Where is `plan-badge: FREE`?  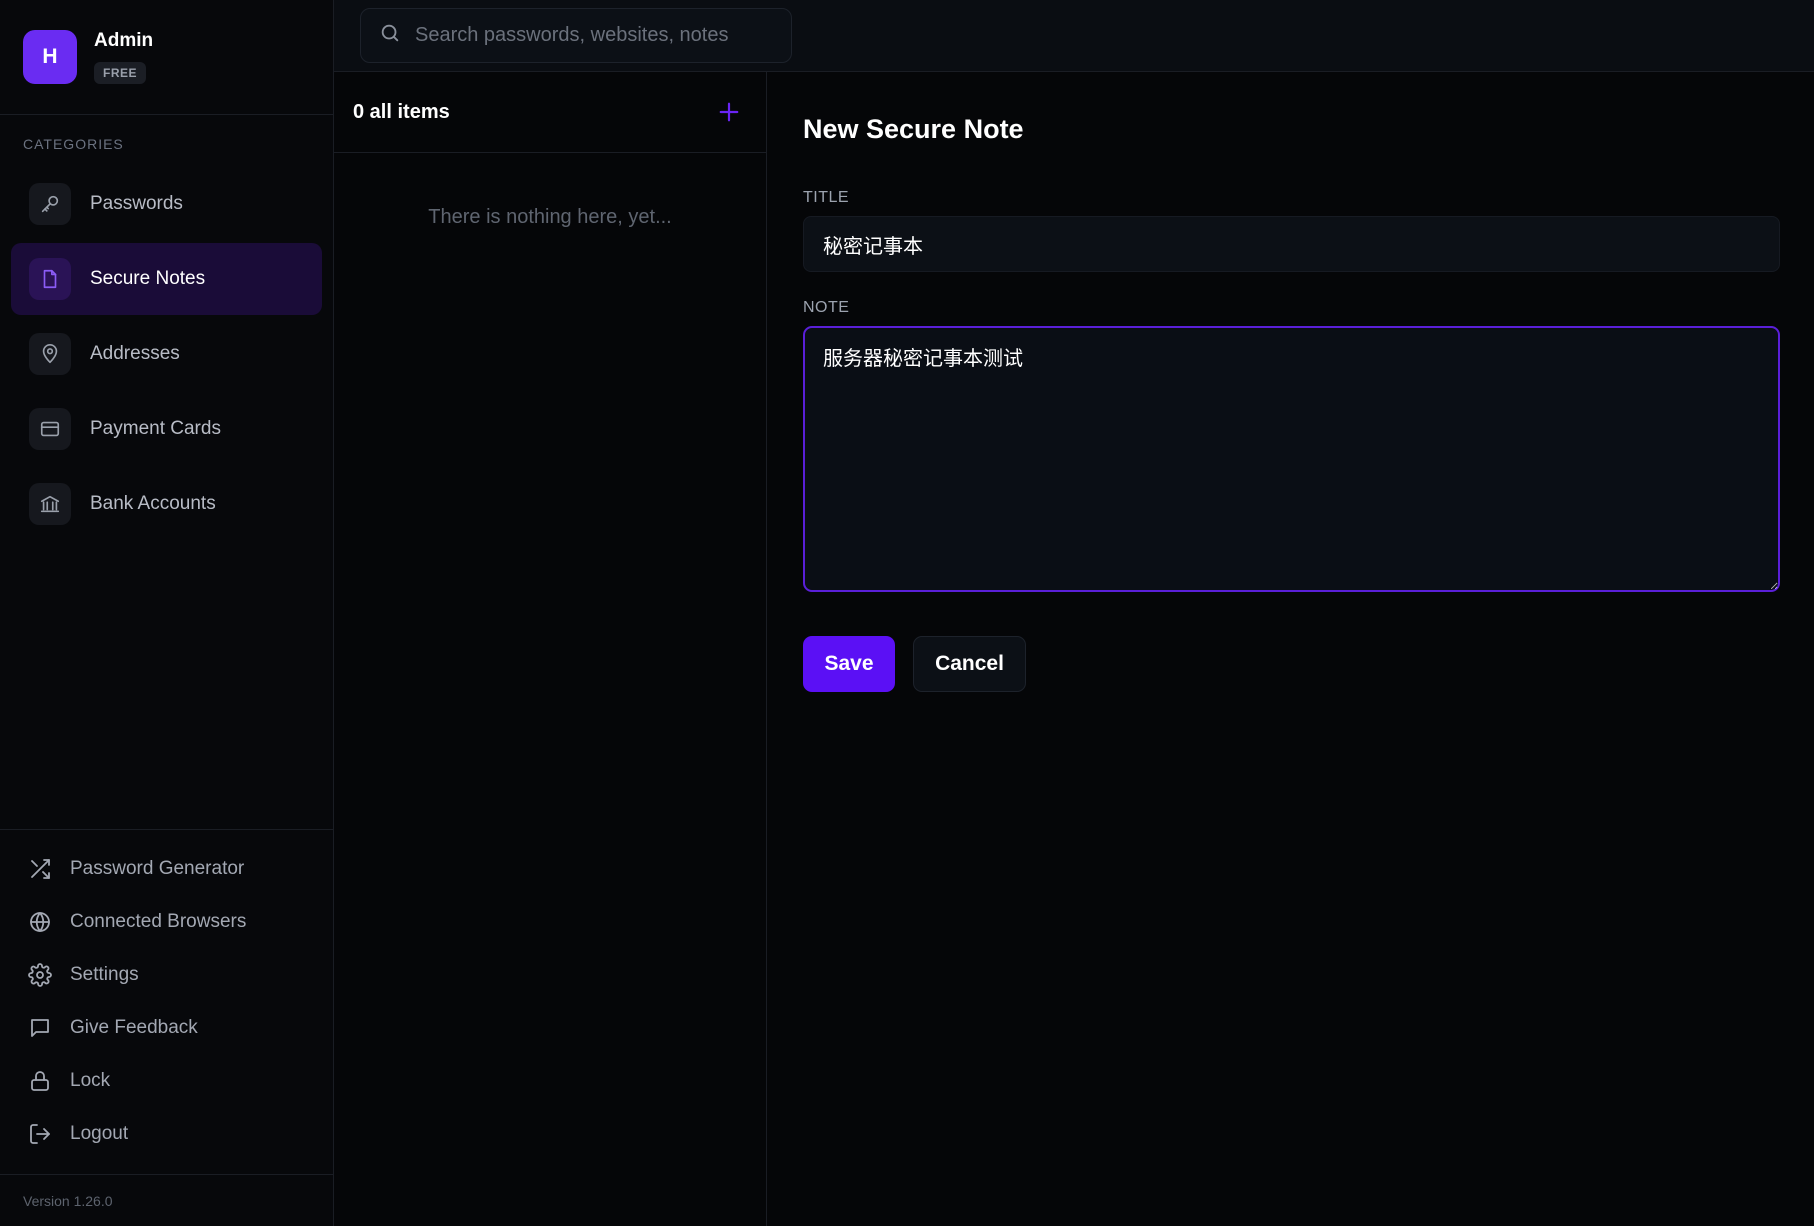 plan-badge: FREE is located at coordinates (120, 73).